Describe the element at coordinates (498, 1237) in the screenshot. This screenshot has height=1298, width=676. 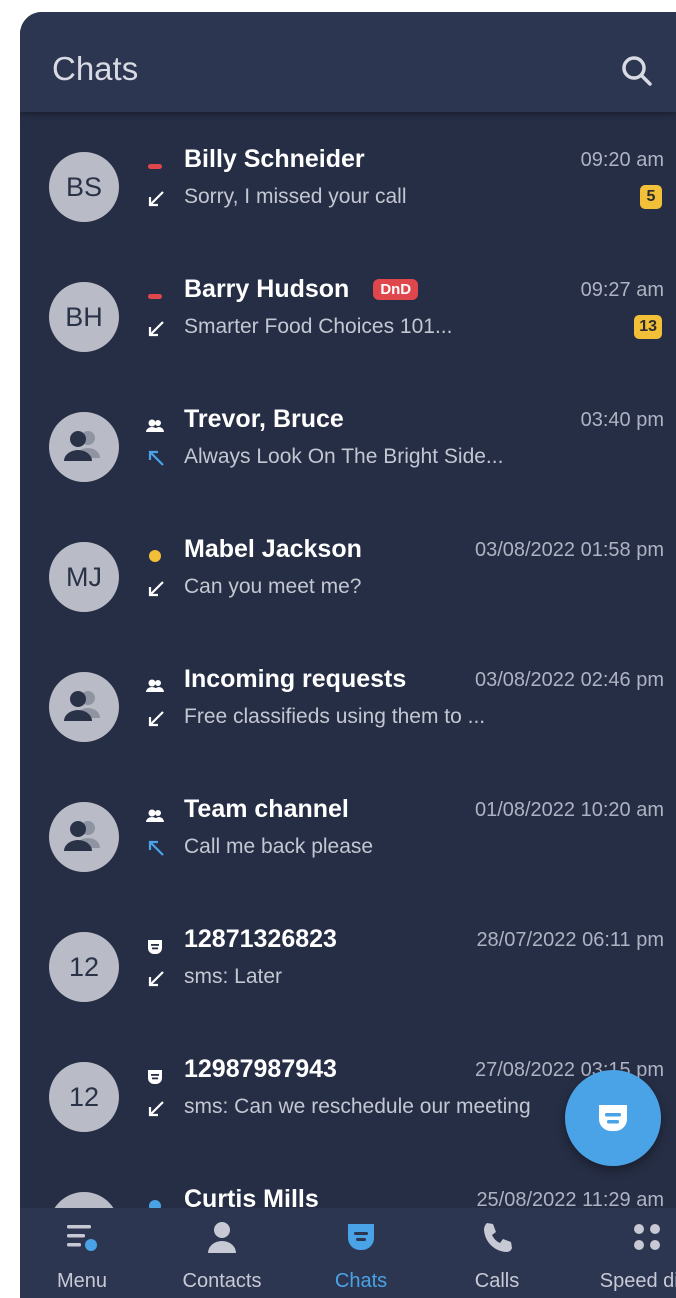
I see `phone-icon` at that location.